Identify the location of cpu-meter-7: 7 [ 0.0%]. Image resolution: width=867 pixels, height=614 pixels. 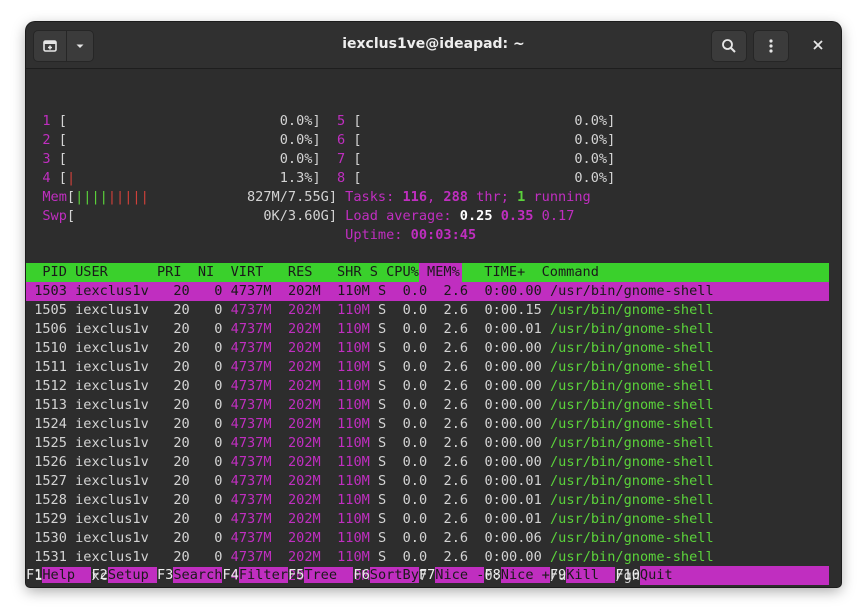
(468, 159).